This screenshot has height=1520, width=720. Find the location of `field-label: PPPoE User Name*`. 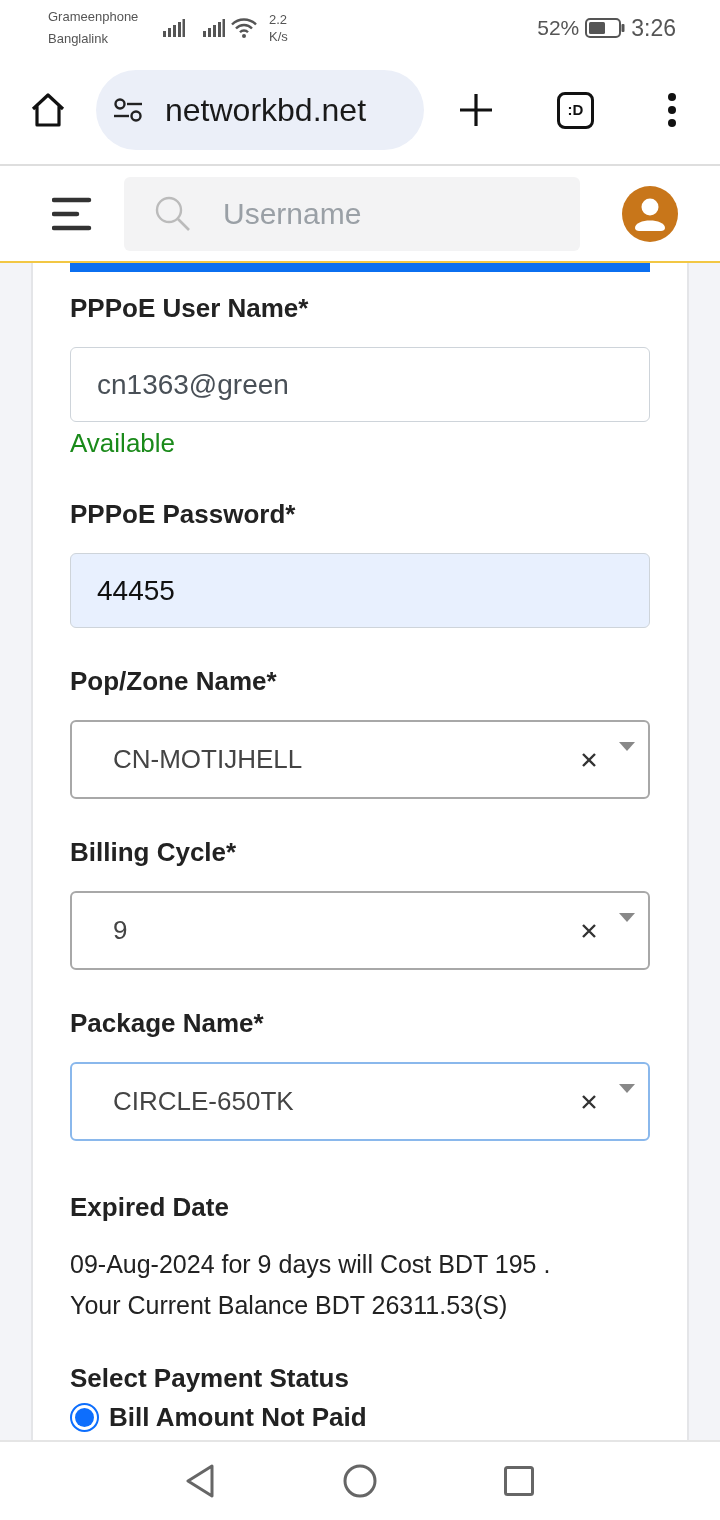

field-label: PPPoE User Name* is located at coordinates (190, 308).